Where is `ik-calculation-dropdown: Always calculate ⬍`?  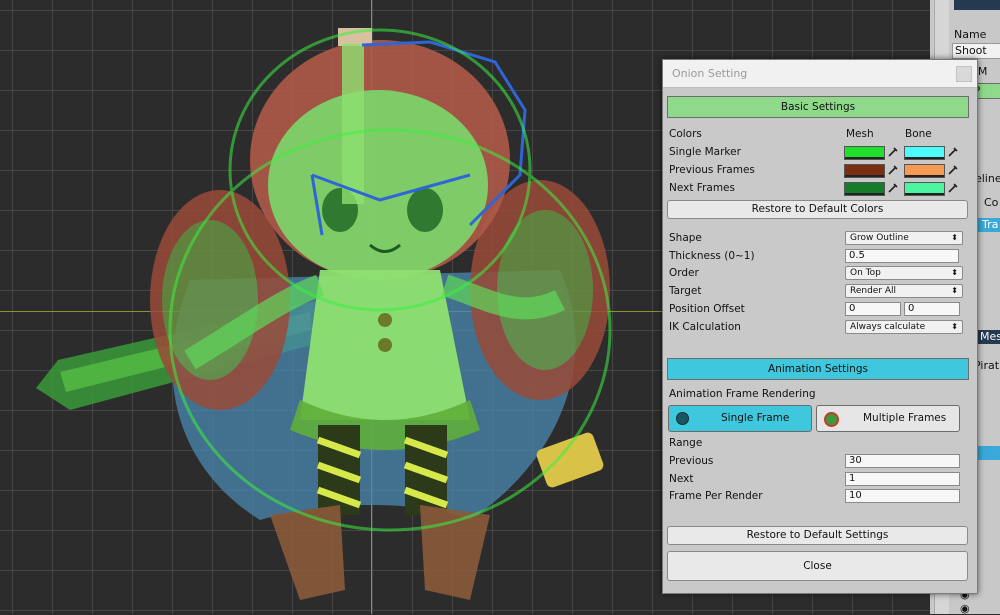 ik-calculation-dropdown: Always calculate ⬍ is located at coordinates (904, 327).